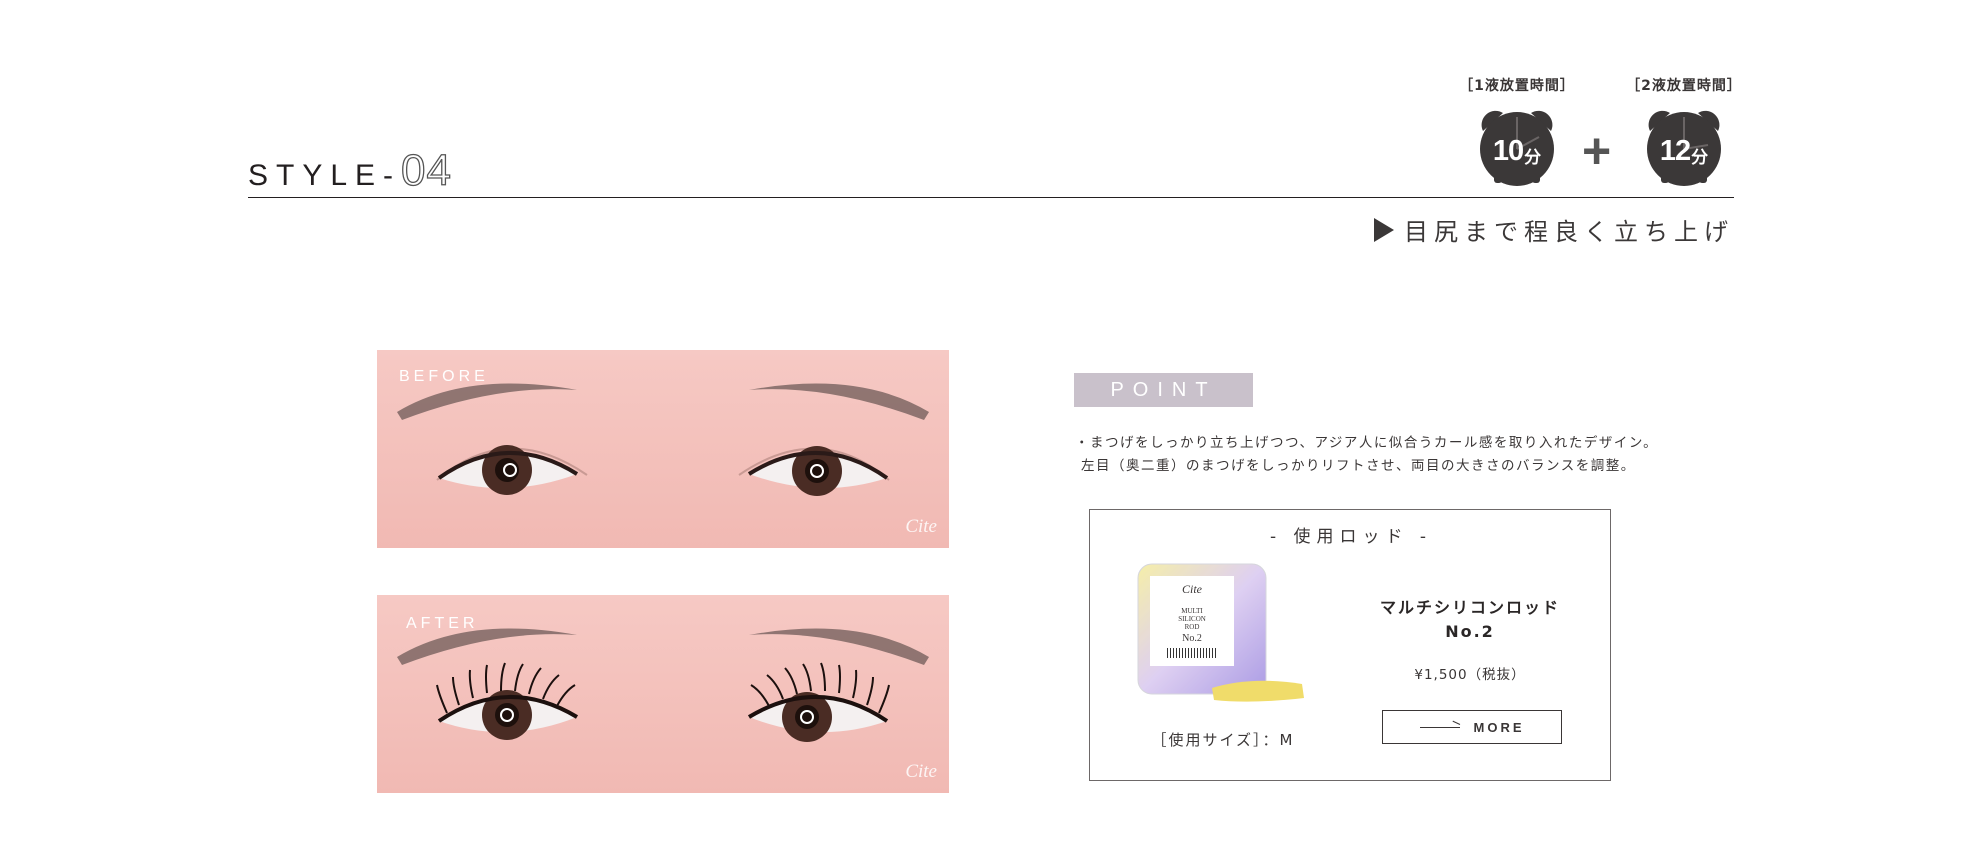 This screenshot has width=1980, height=861. What do you see at coordinates (1439, 727) in the screenshot?
I see `arrow-right-icon` at bounding box center [1439, 727].